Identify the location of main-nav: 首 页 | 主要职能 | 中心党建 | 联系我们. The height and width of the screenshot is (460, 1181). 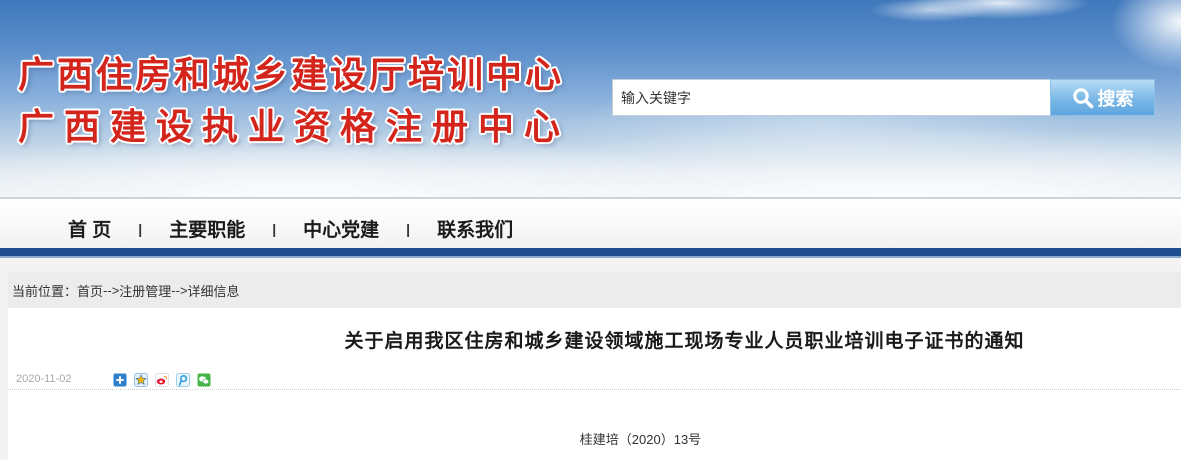
(590, 222).